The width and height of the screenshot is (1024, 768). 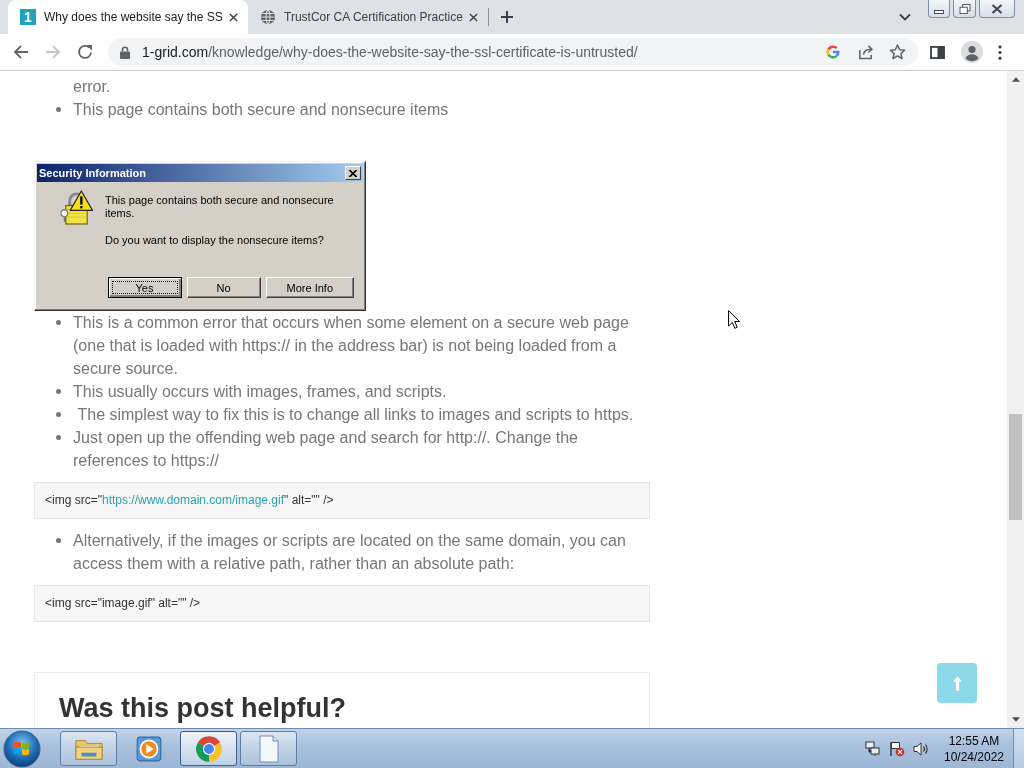 What do you see at coordinates (905, 17) in the screenshot?
I see `chevron-down-icon` at bounding box center [905, 17].